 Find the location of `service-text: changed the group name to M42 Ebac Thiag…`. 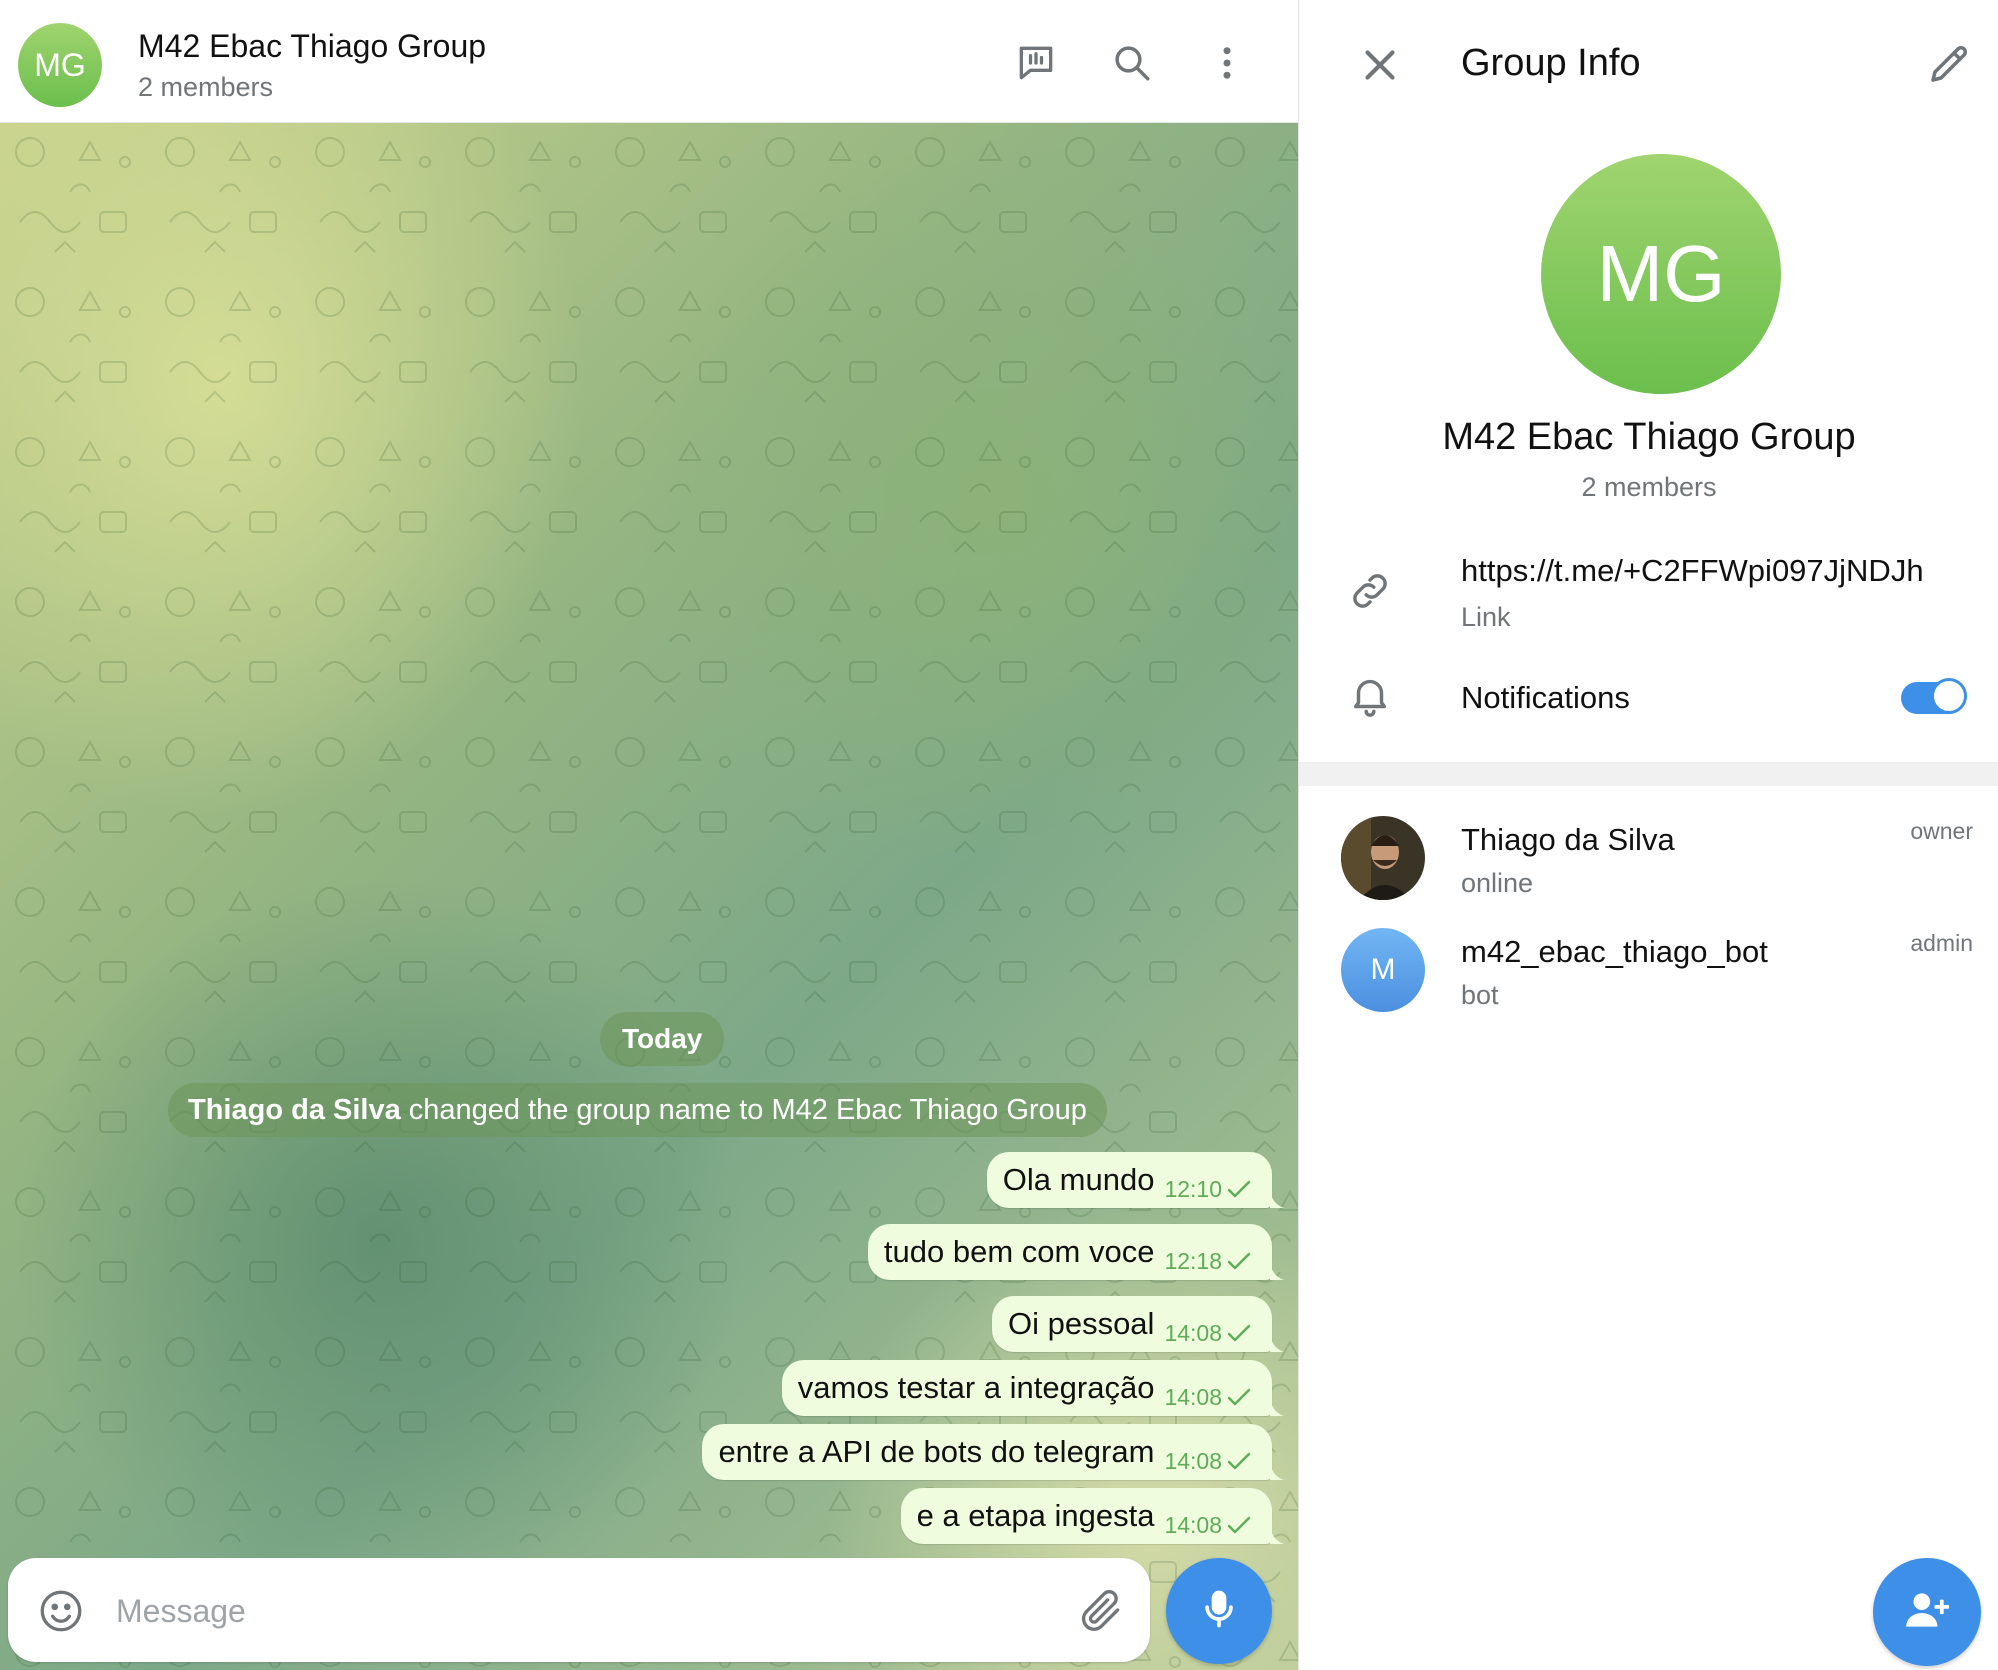

service-text: changed the group name to M42 Ebac Thiag… is located at coordinates (747, 1109).